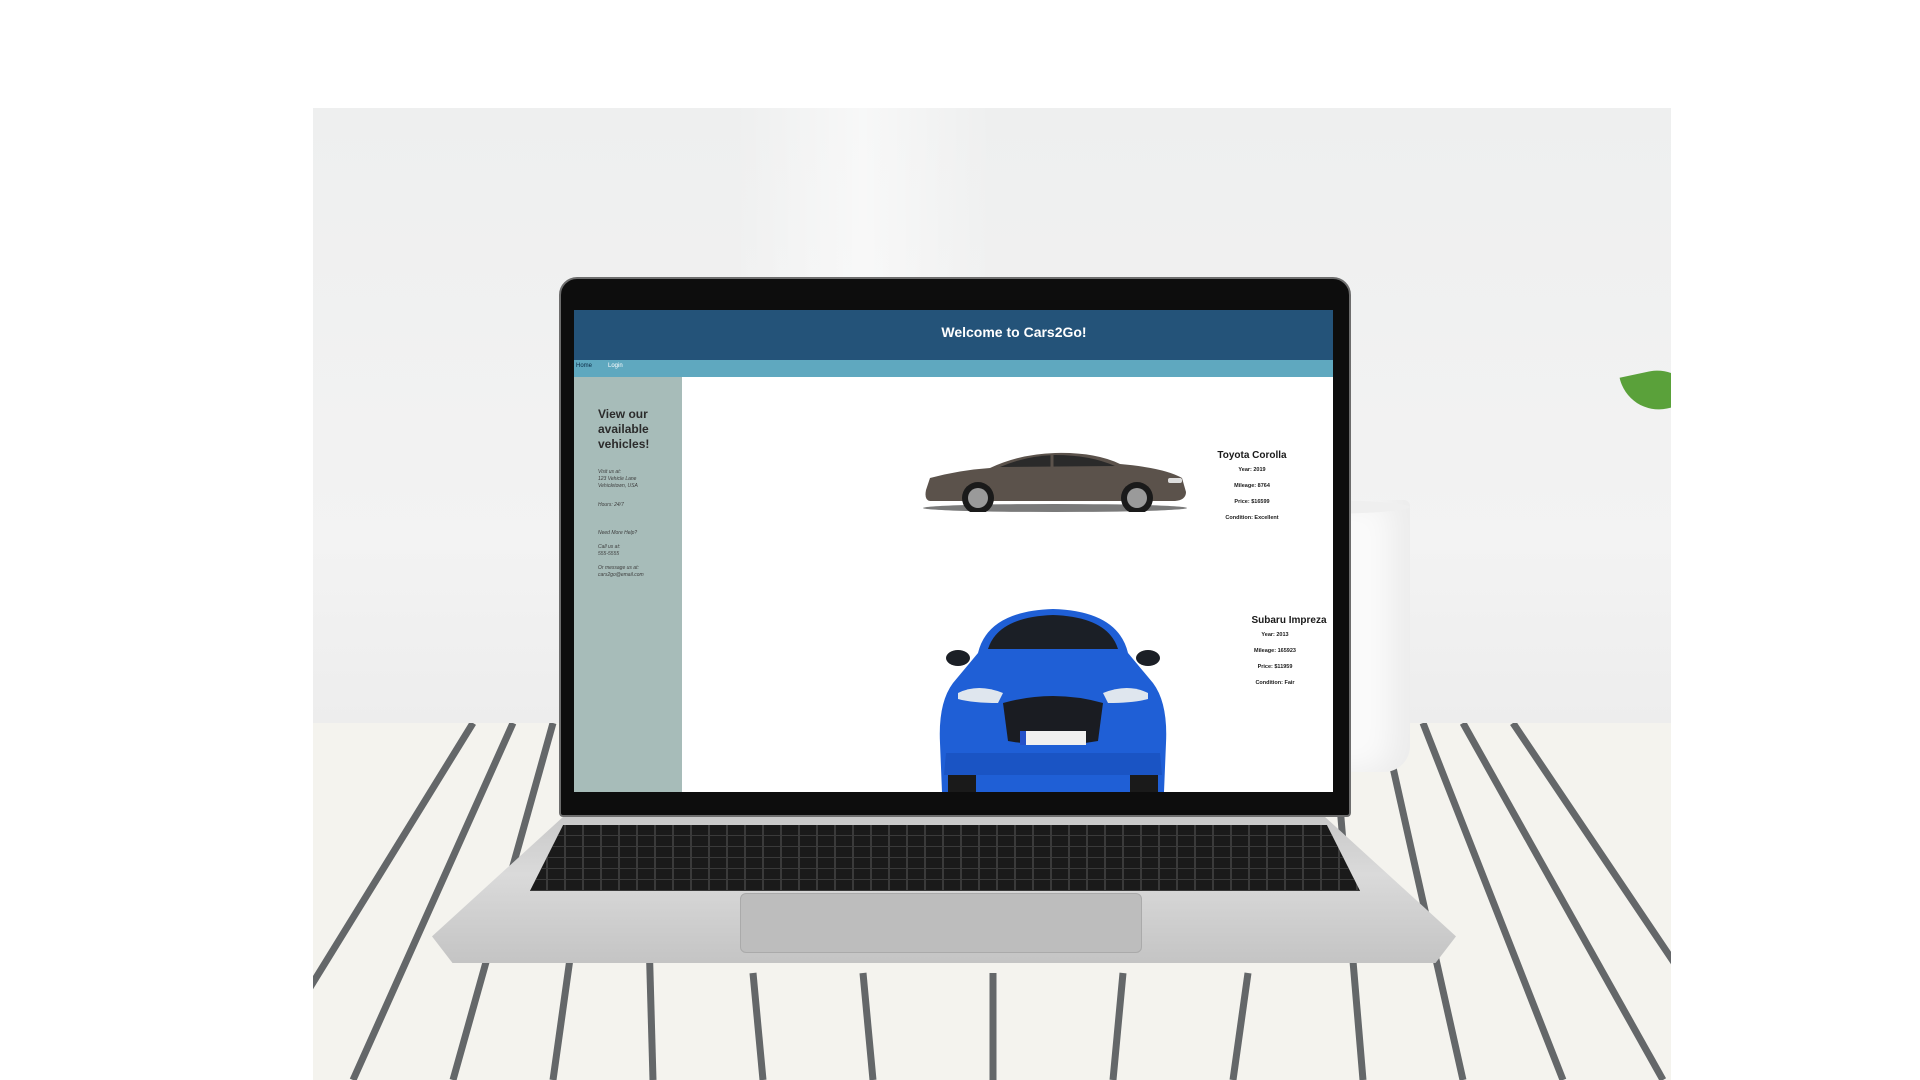 The image size is (1920, 1080). Describe the element at coordinates (624, 429) in the screenshot. I see `sidebar-title: View our available vehicles!` at that location.